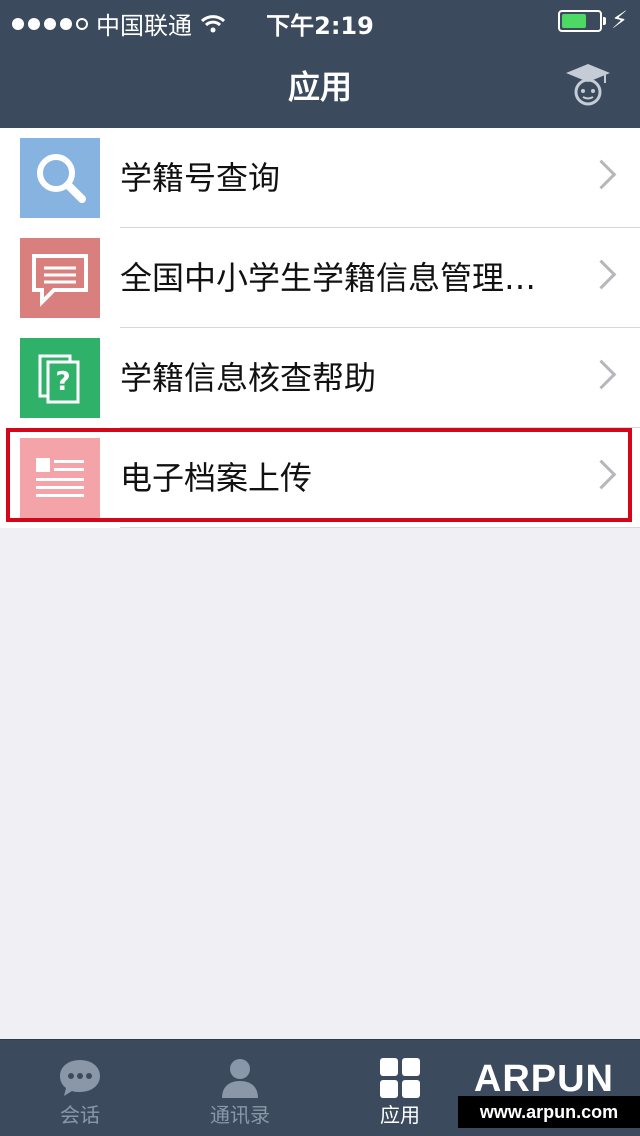 The height and width of the screenshot is (1136, 640). I want to click on magnifier-icon, so click(60, 178).